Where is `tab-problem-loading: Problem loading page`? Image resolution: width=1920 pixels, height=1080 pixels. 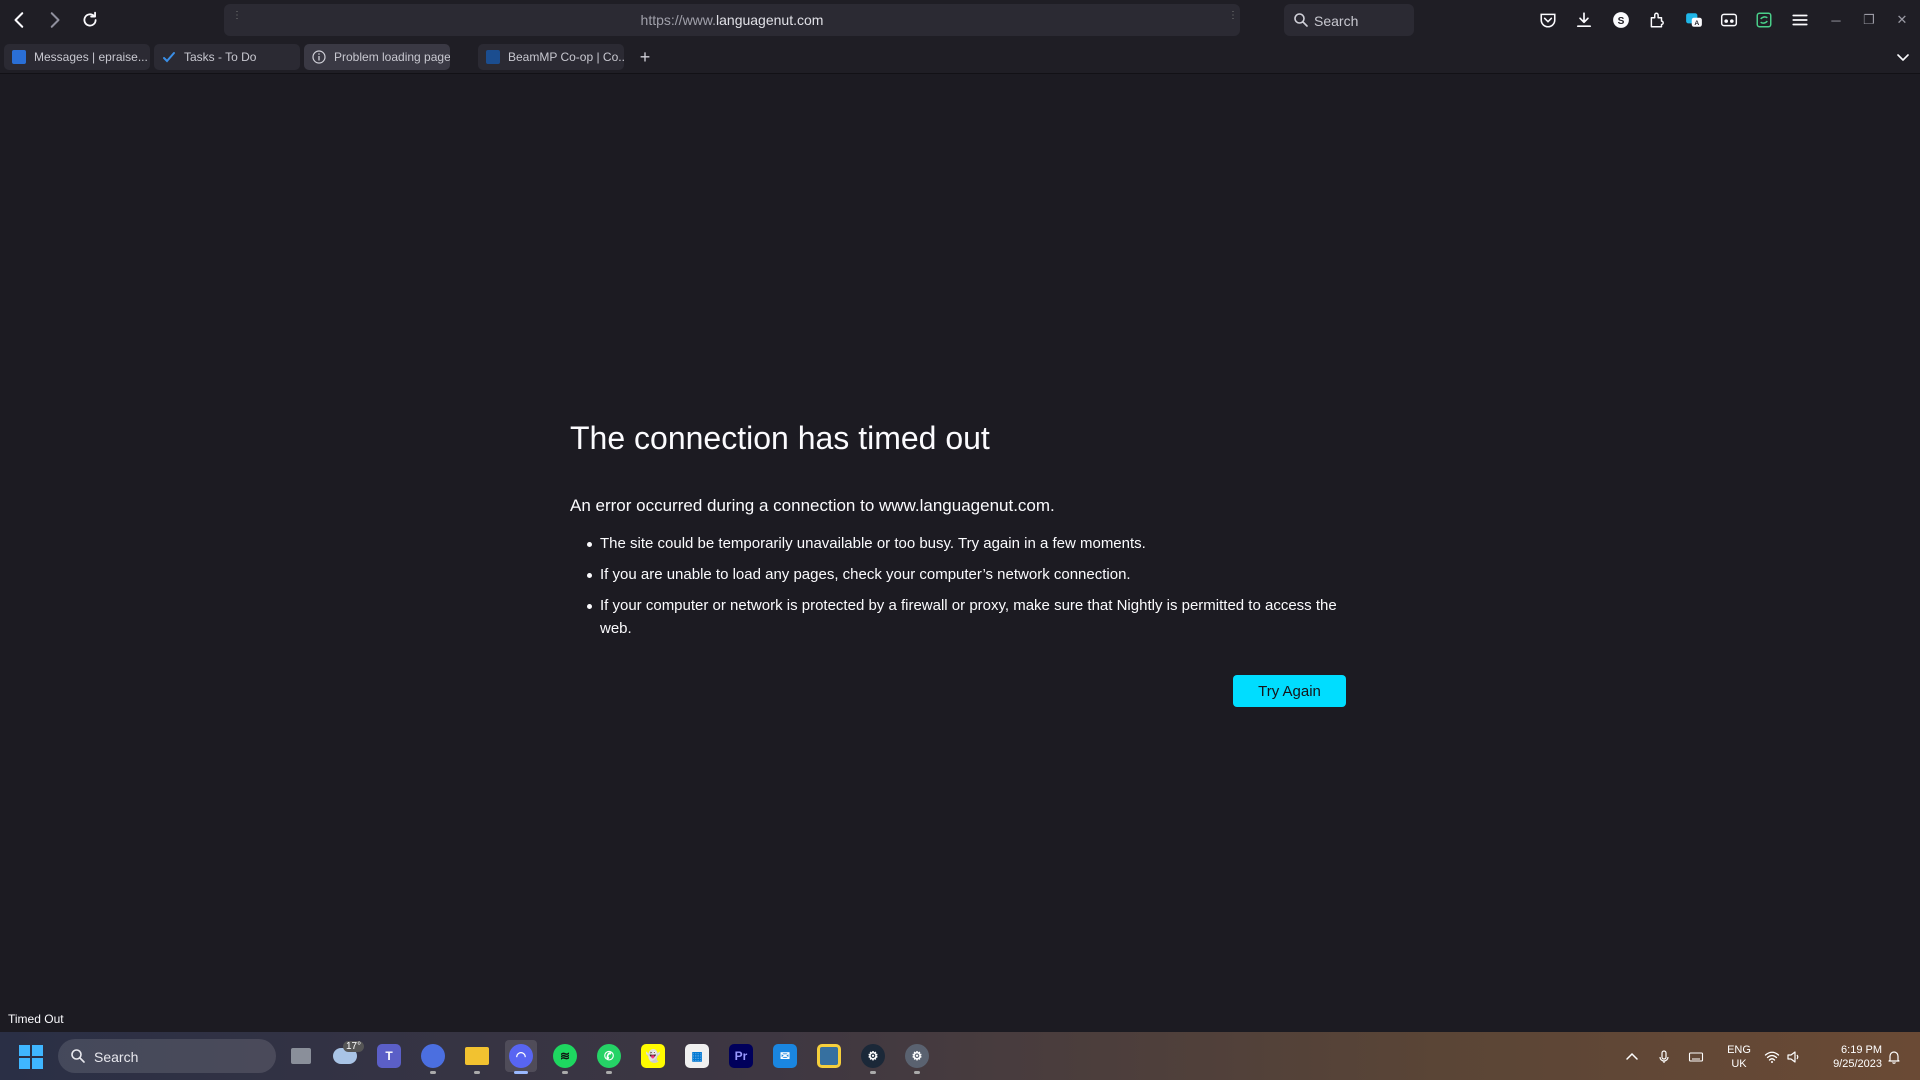
tab-problem-loading: Problem loading page is located at coordinates (377, 57).